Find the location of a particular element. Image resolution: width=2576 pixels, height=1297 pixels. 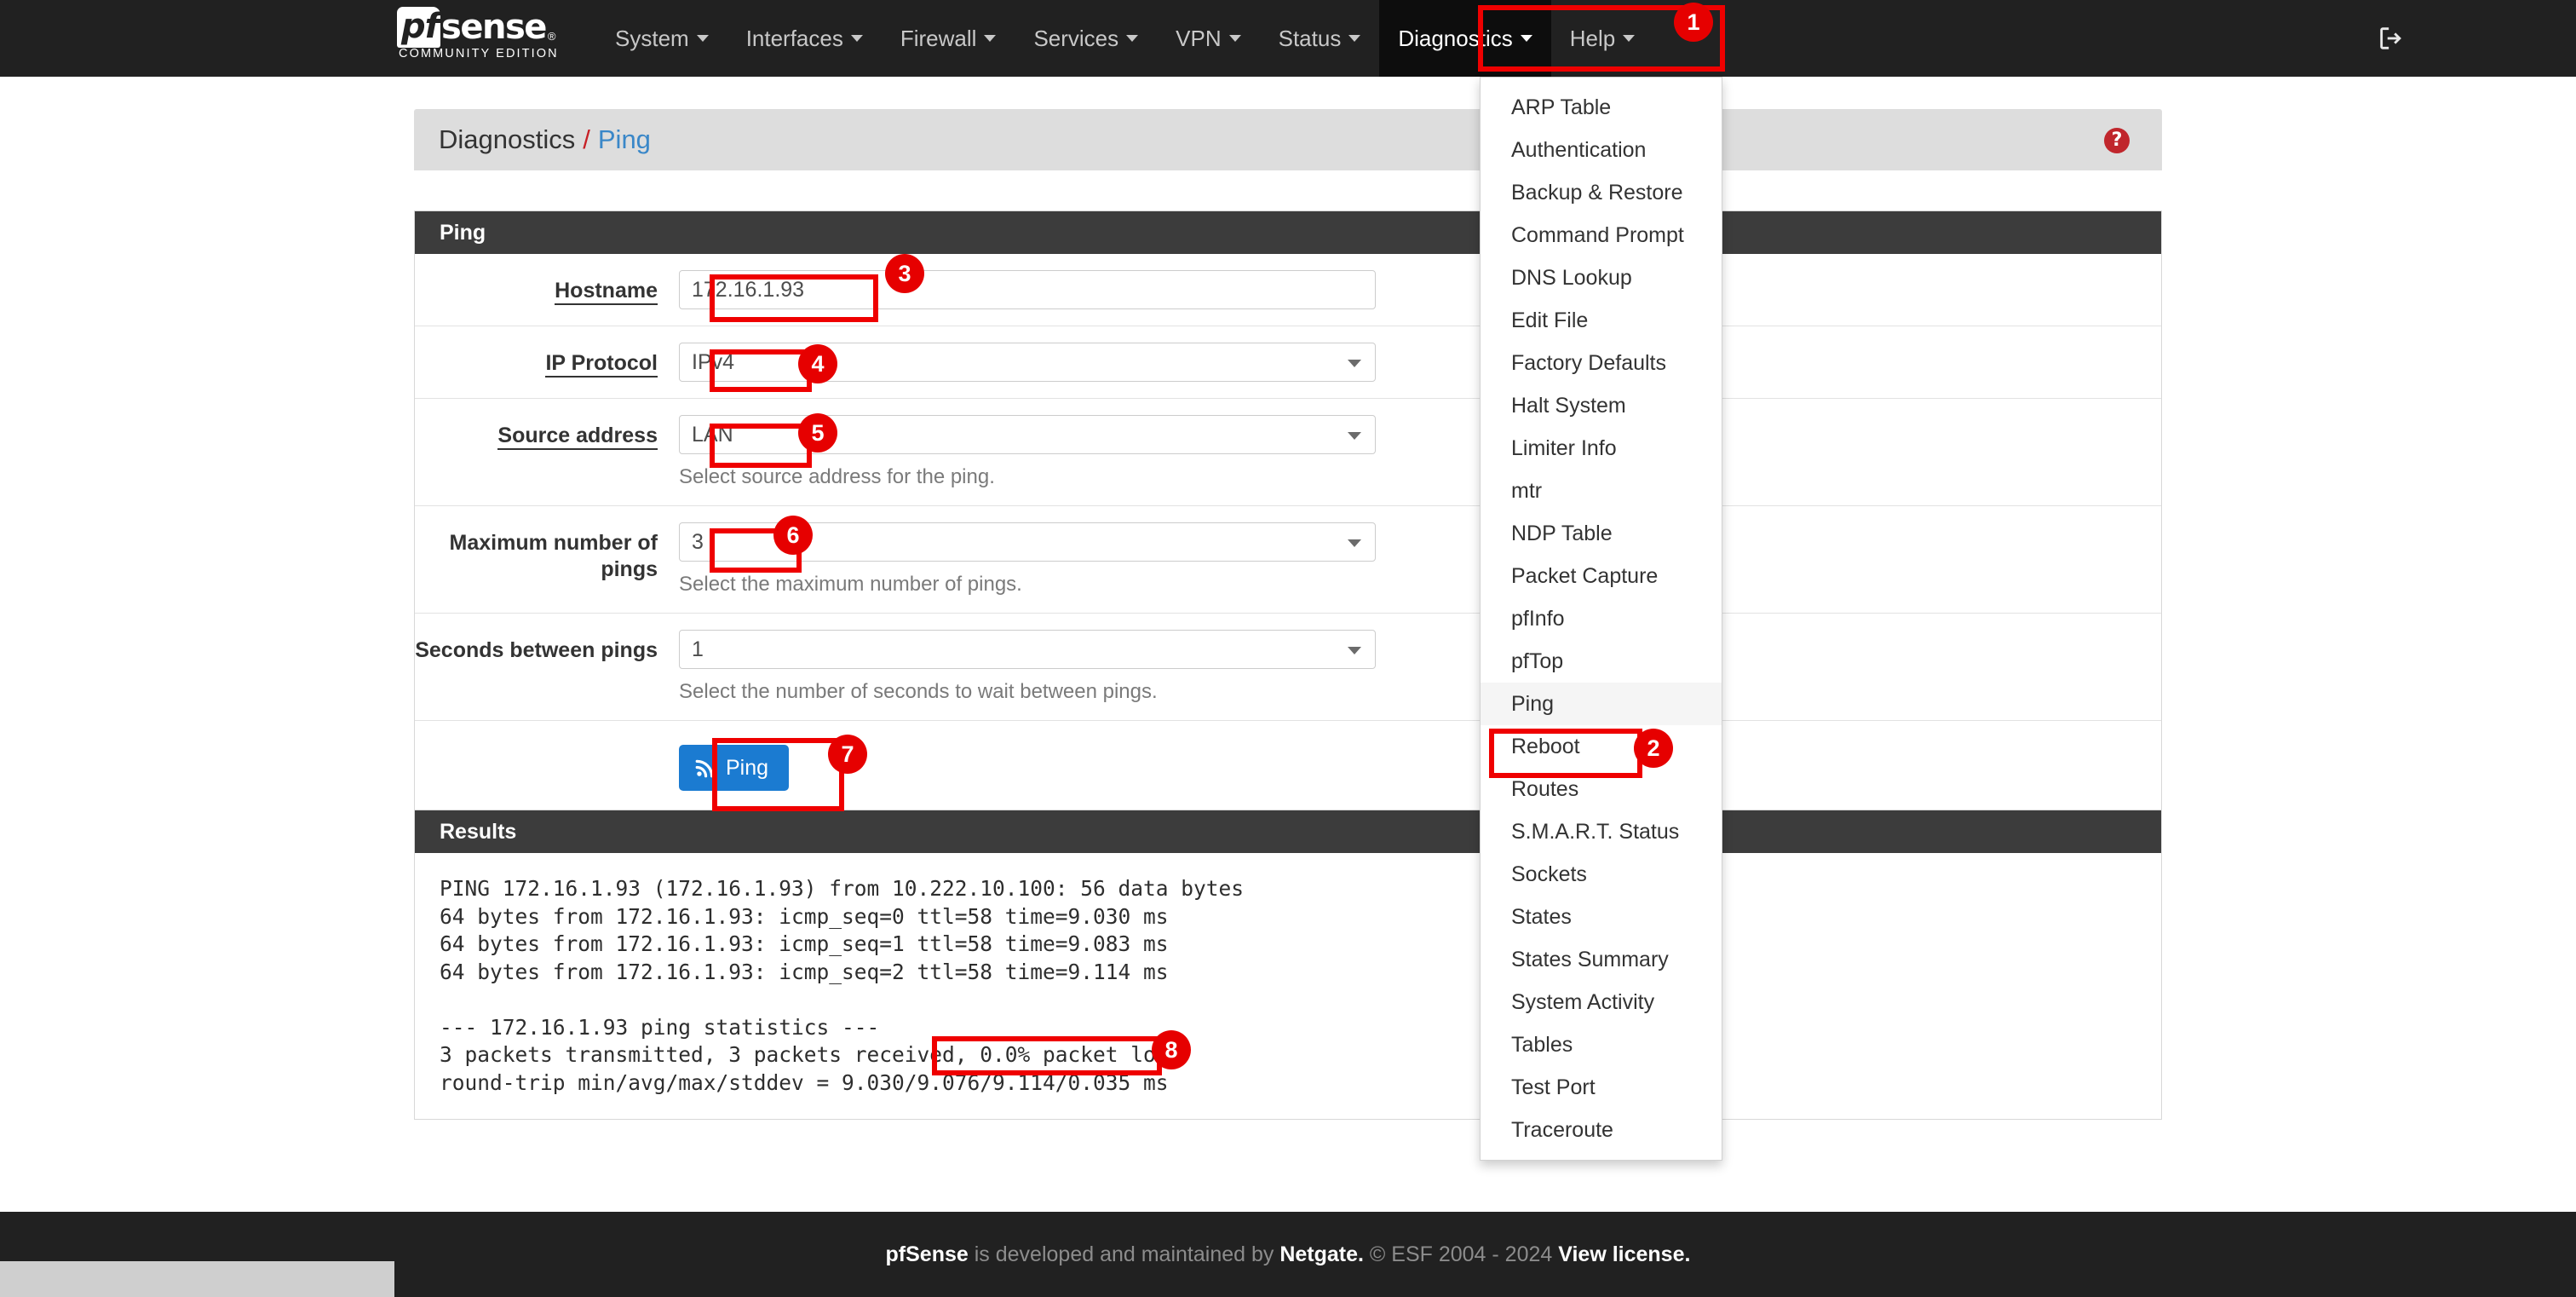

nav-label: Firewall is located at coordinates (939, 38).